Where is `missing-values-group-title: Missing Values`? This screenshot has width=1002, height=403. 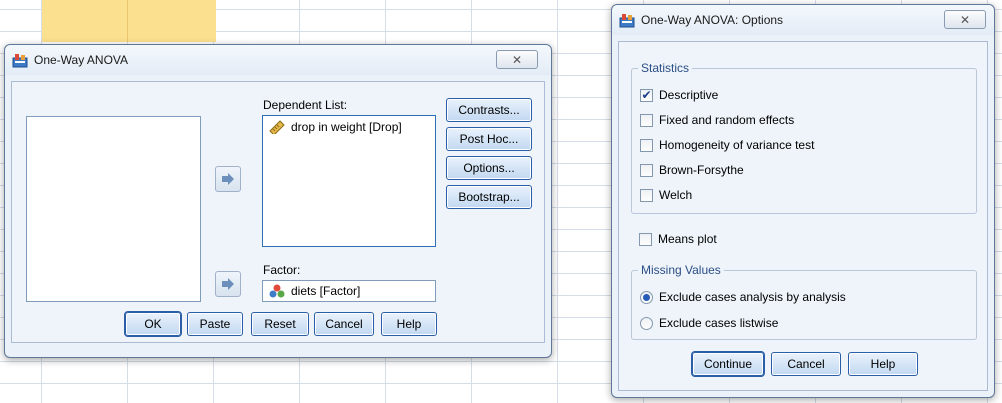 missing-values-group-title: Missing Values is located at coordinates (681, 270).